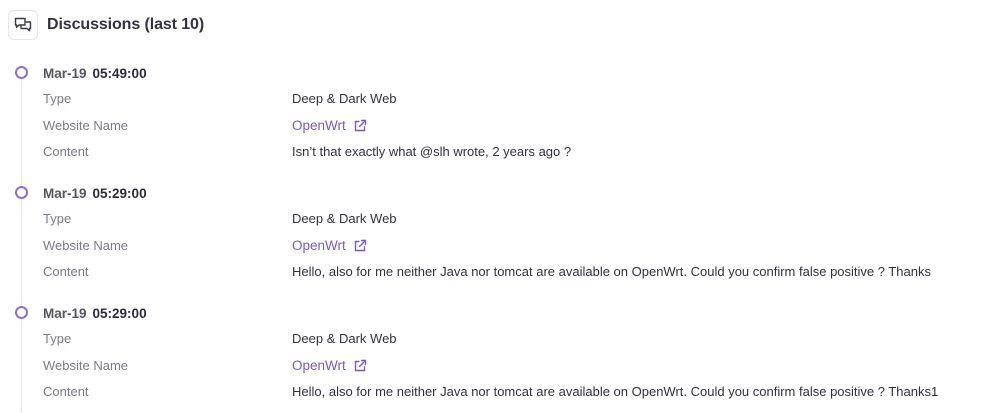 This screenshot has width=995, height=413. What do you see at coordinates (119, 73) in the screenshot?
I see `entry-time: 05:49:00` at bounding box center [119, 73].